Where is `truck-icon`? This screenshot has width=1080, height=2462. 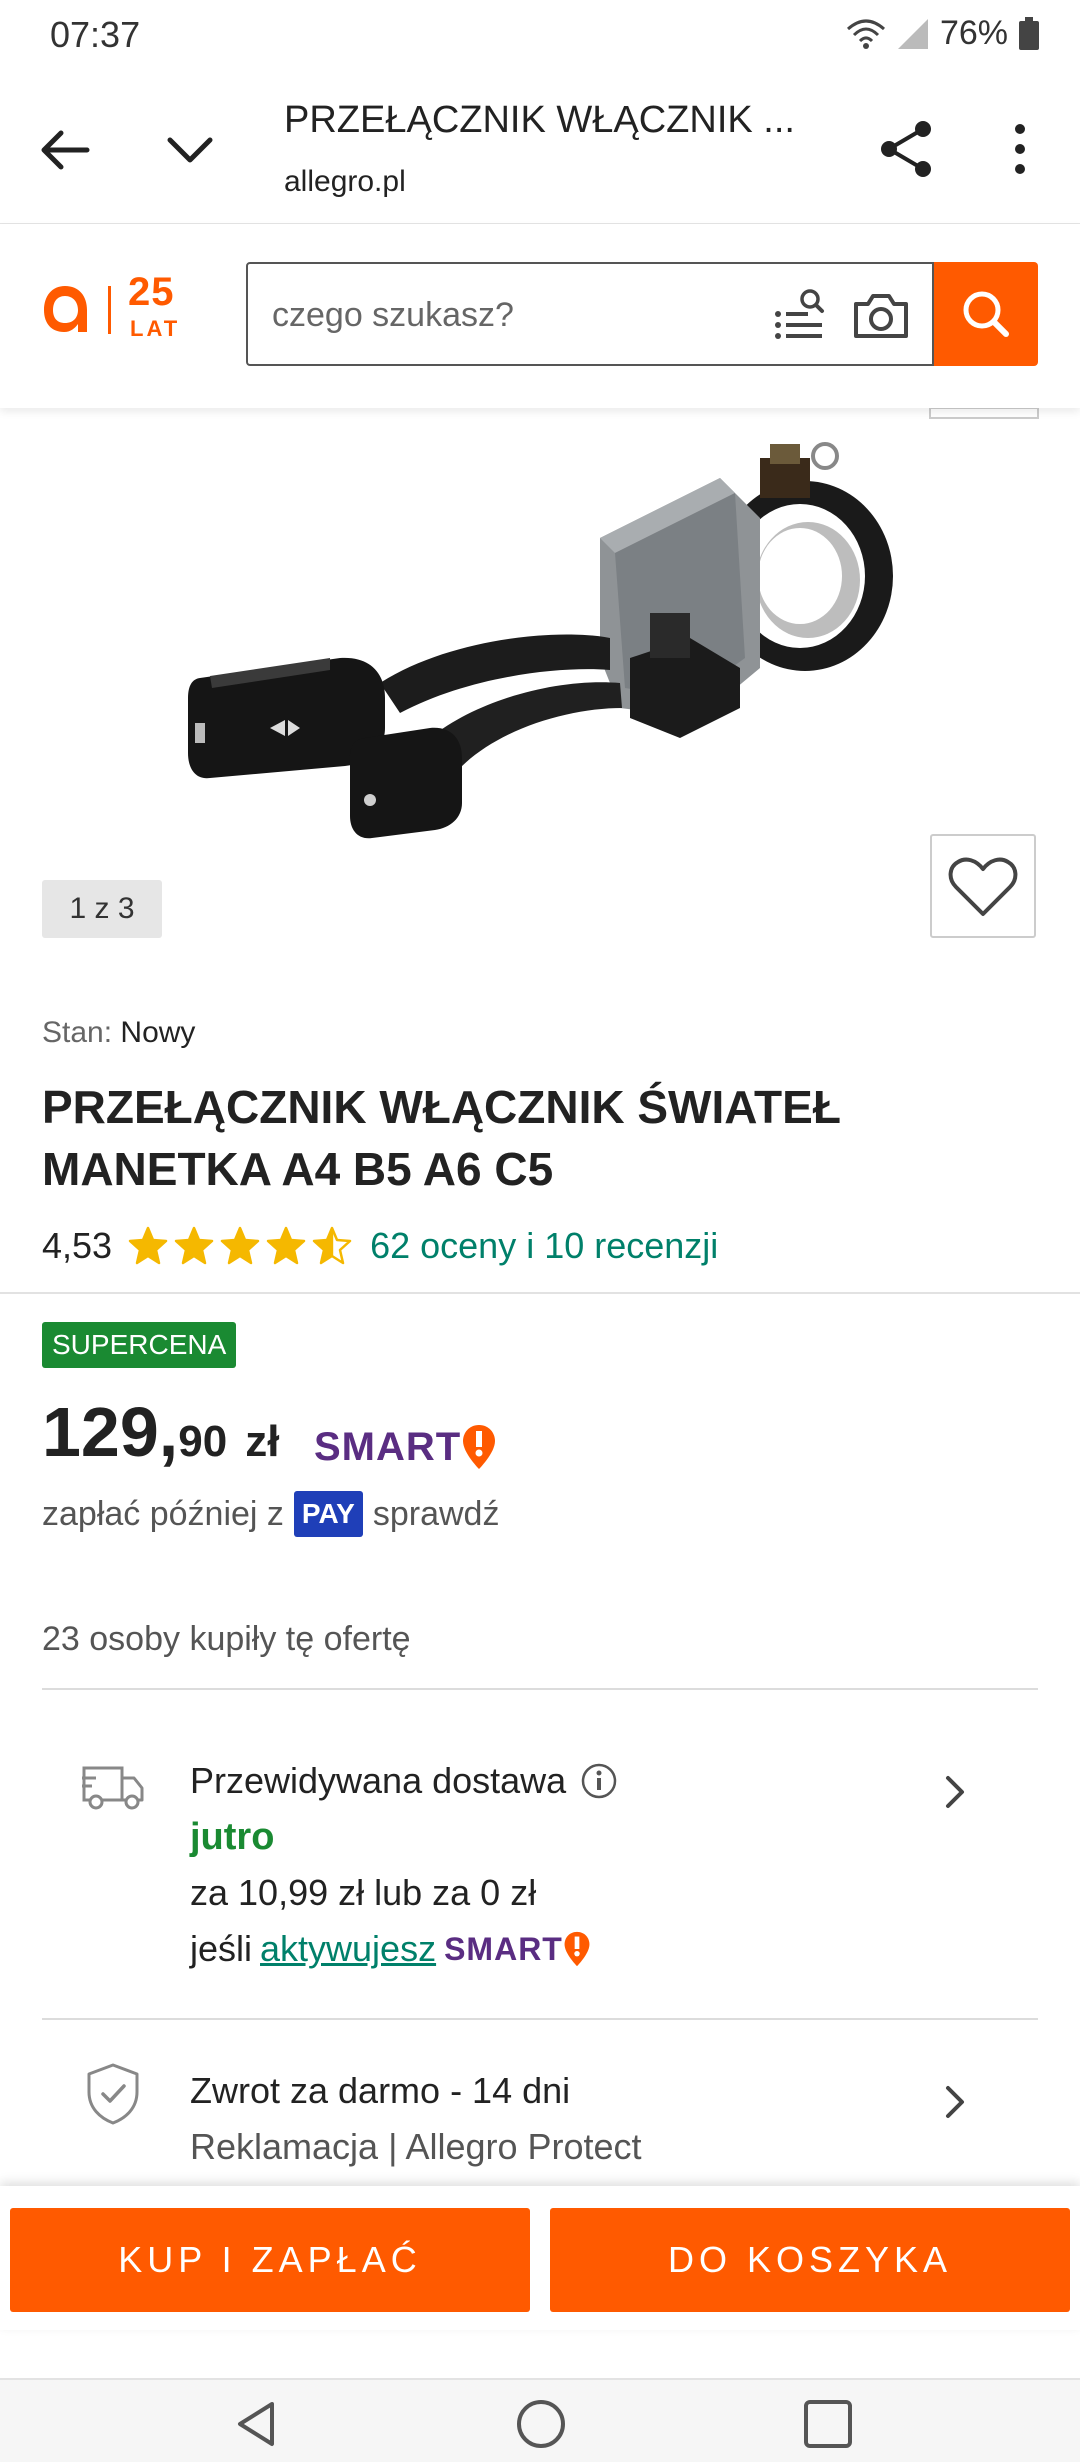 truck-icon is located at coordinates (113, 1788).